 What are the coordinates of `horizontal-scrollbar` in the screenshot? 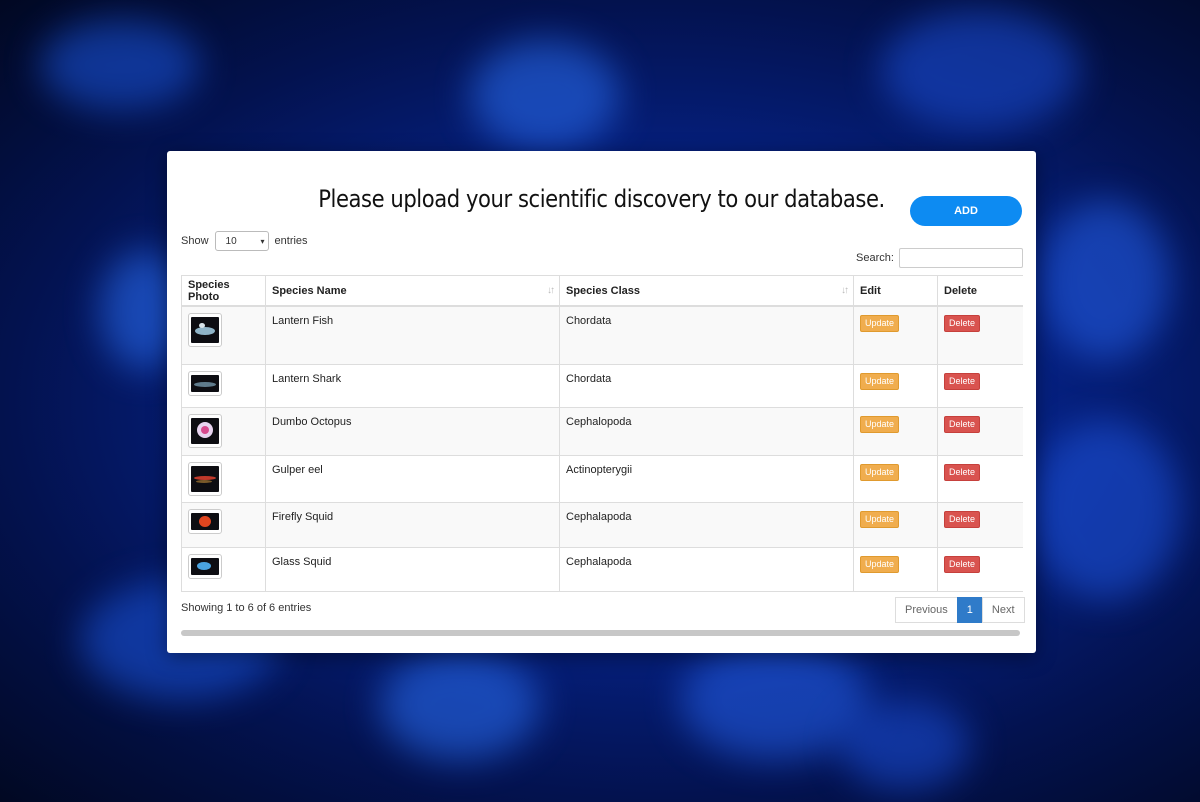 It's located at (600, 633).